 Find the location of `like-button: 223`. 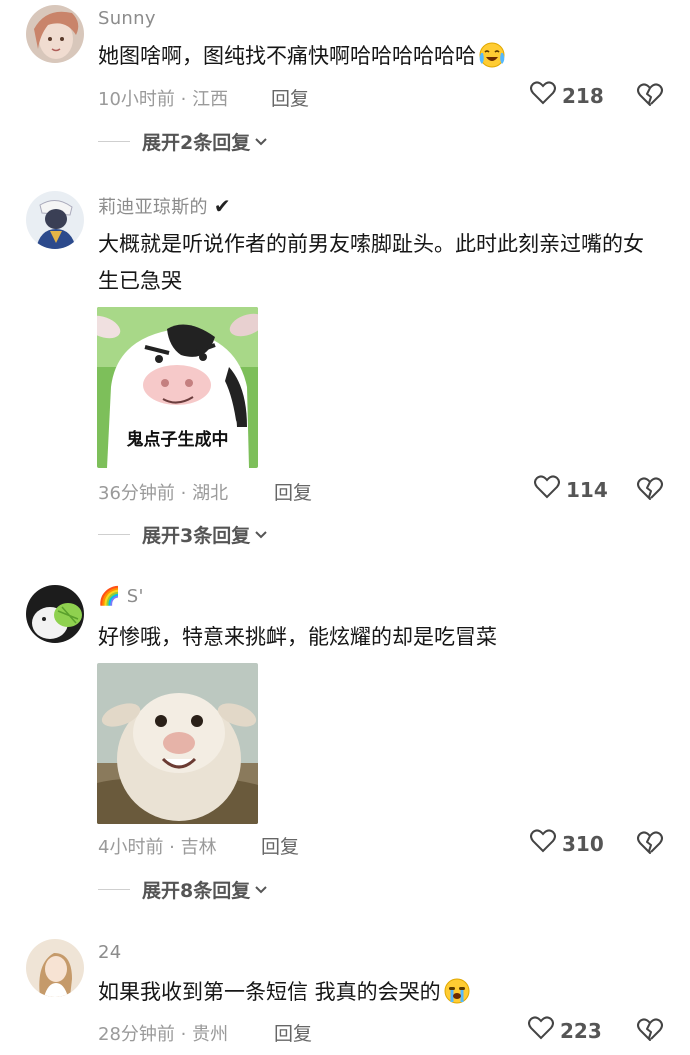

like-button: 223 is located at coordinates (565, 1030).